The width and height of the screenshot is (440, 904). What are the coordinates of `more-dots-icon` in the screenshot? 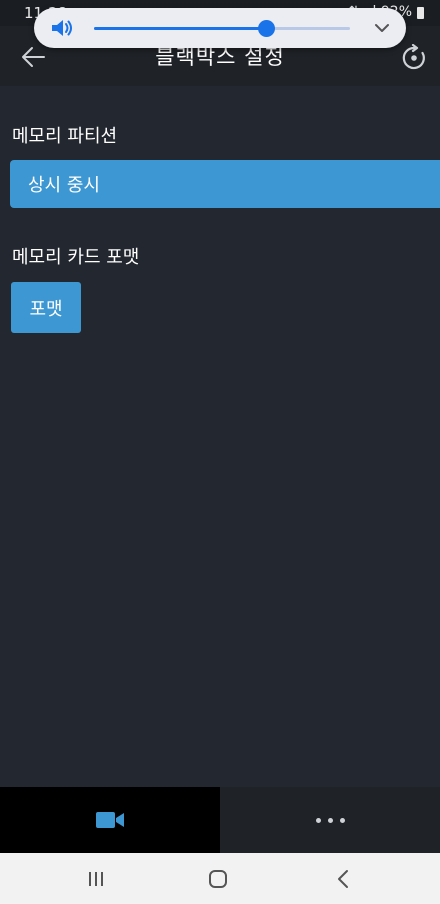 It's located at (330, 820).